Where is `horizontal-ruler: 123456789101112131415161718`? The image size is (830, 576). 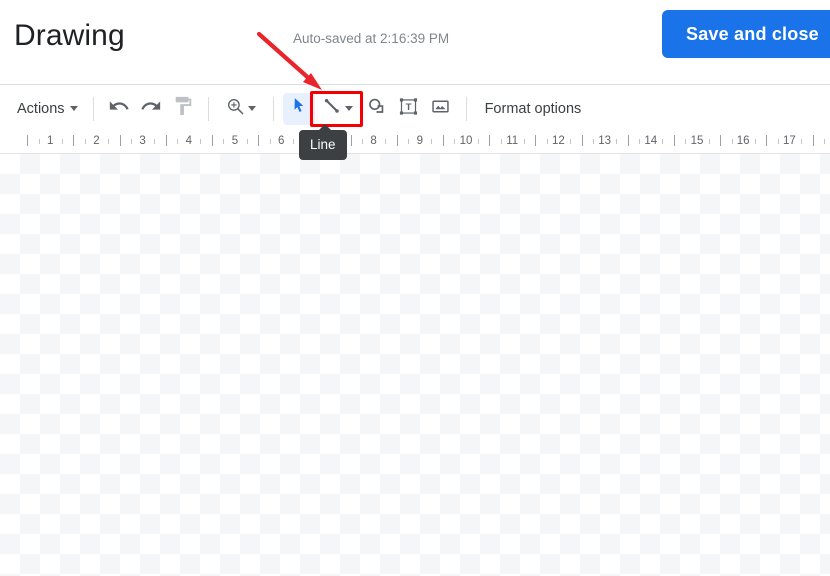 horizontal-ruler: 123456789101112131415161718 is located at coordinates (415, 142).